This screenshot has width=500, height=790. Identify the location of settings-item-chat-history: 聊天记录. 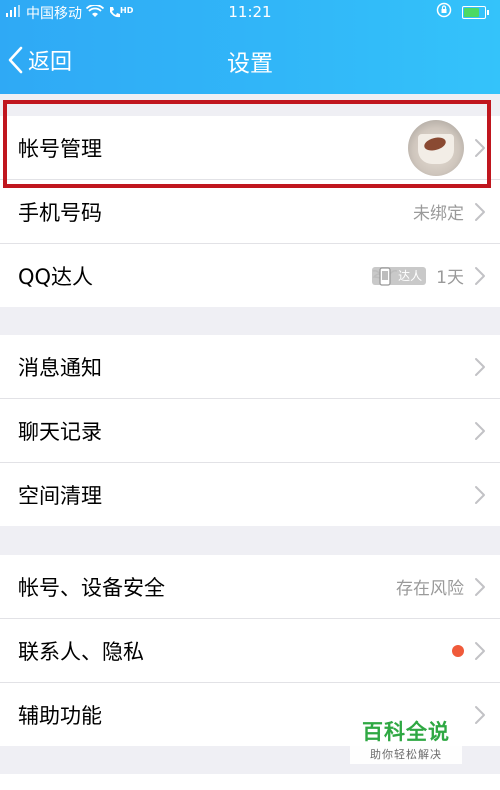
(250, 431).